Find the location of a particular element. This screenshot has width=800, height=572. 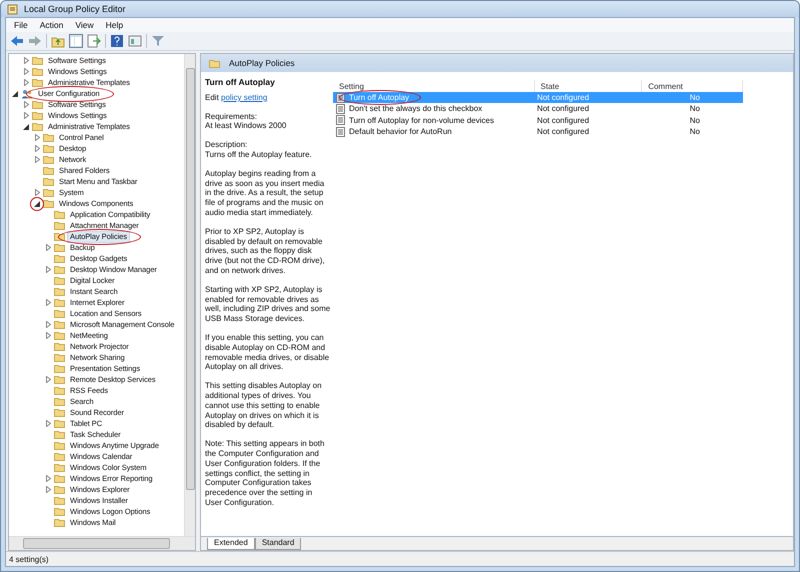

filter-icon is located at coordinates (158, 41).